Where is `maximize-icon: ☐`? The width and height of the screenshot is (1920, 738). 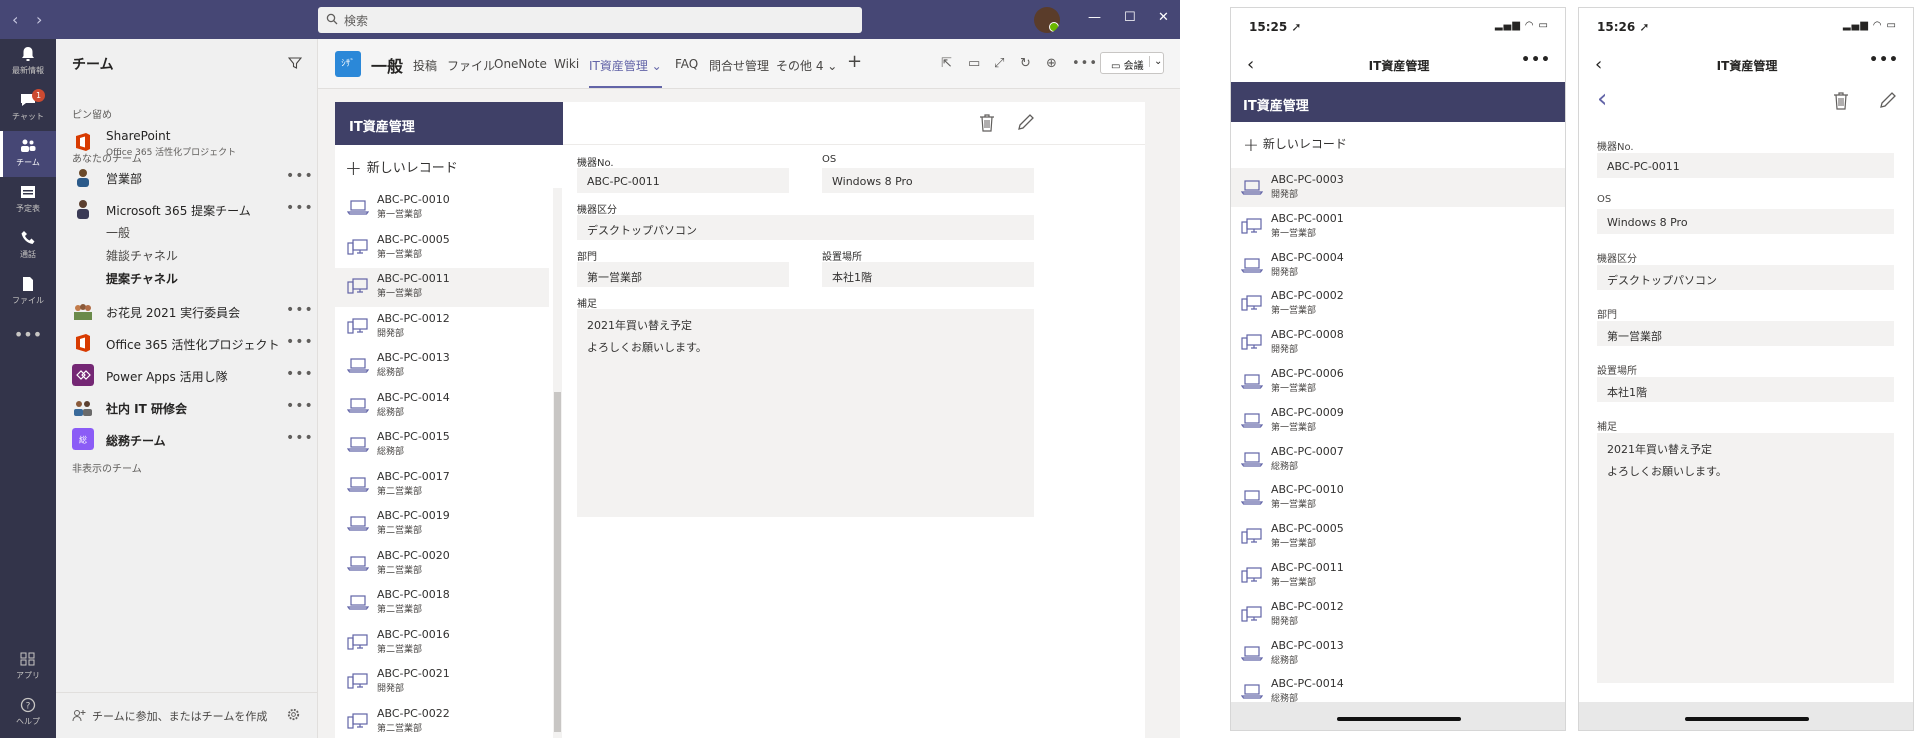
maximize-icon: ☐ is located at coordinates (1130, 17).